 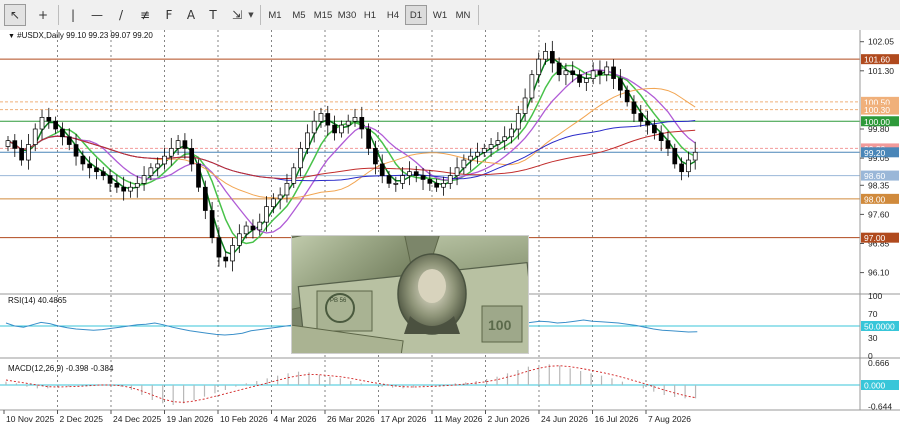 I want to click on time-label: 16 Jul 2026, so click(x=617, y=419).